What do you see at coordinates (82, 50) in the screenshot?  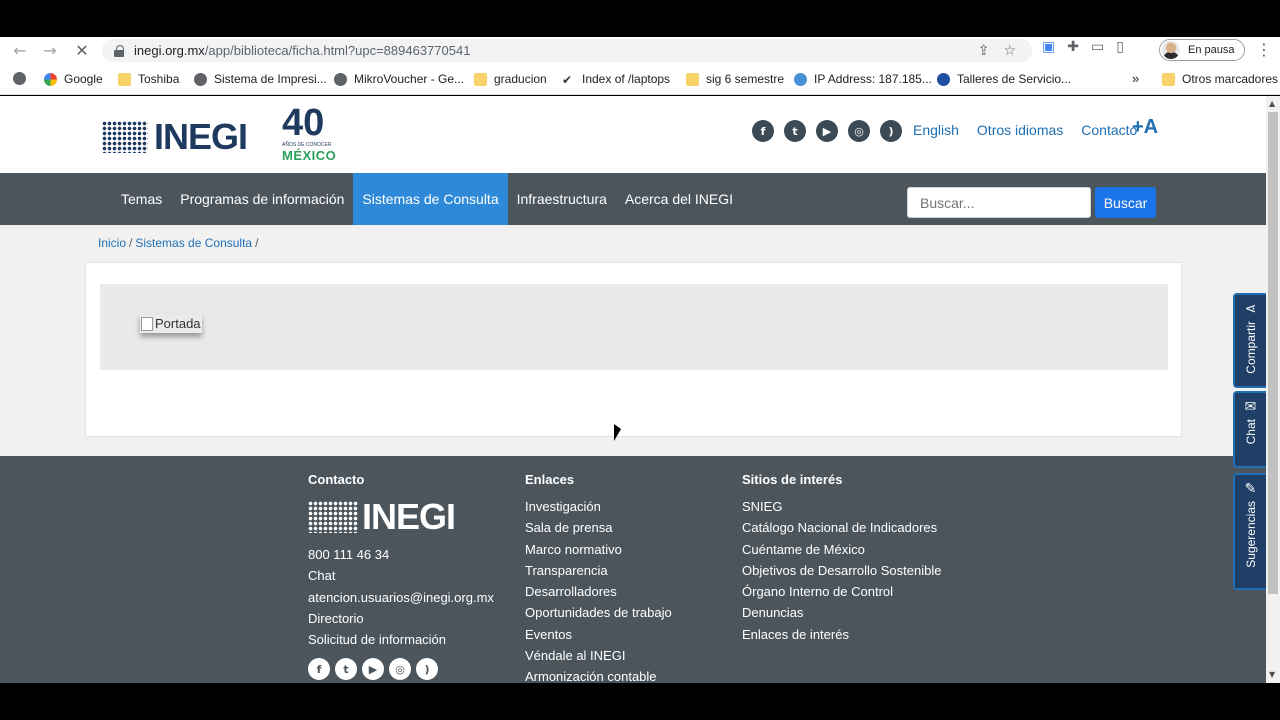 I see `stop-loading-icon: ✕` at bounding box center [82, 50].